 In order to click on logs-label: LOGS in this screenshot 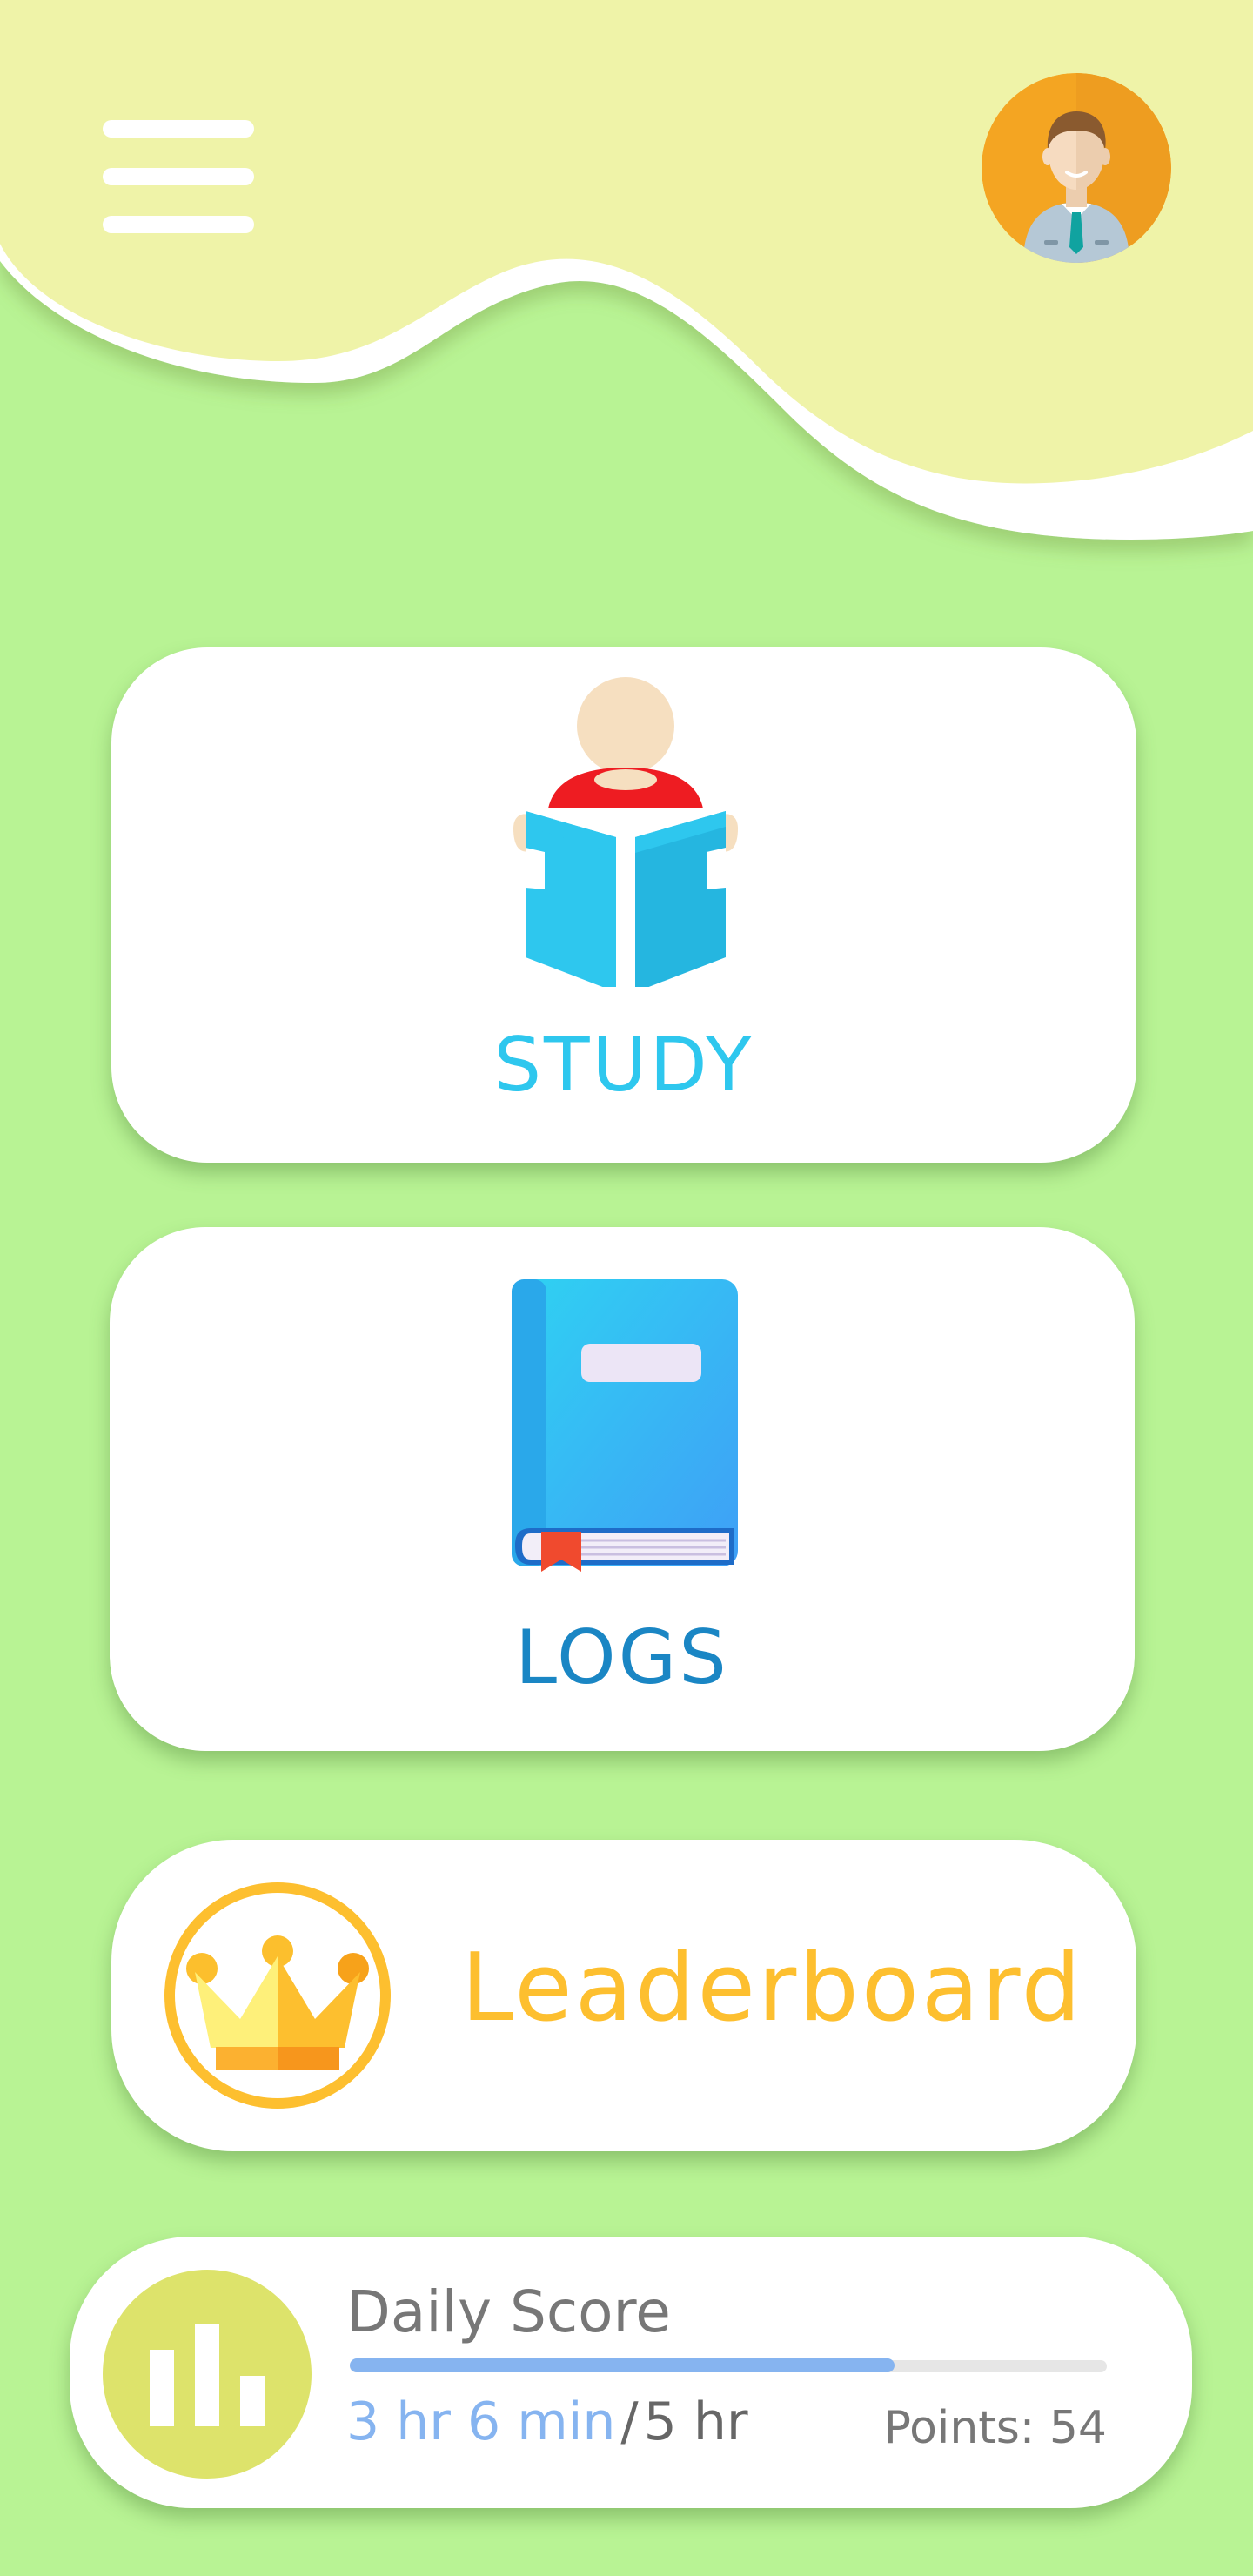, I will do `click(622, 1658)`.